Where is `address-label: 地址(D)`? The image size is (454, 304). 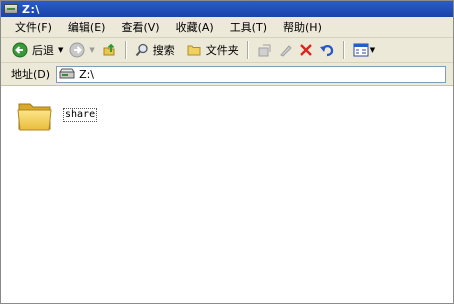
address-label: 地址(D) is located at coordinates (31, 74).